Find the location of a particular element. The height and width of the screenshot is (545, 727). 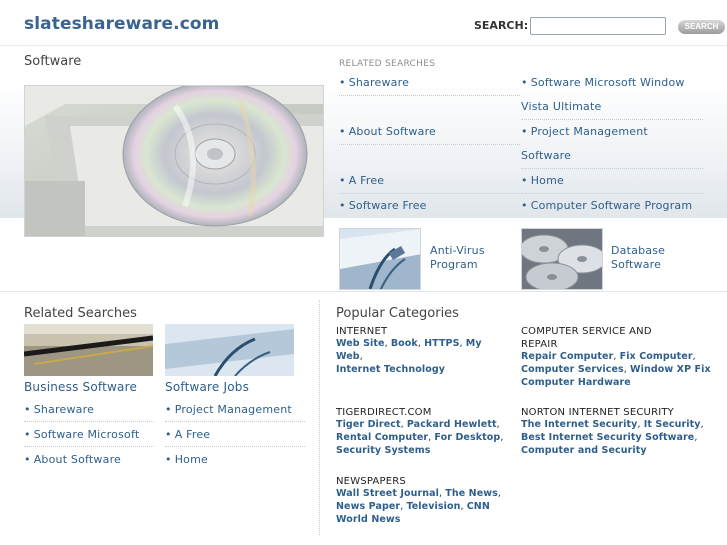

cat-link: Tiger Direct is located at coordinates (368, 424).